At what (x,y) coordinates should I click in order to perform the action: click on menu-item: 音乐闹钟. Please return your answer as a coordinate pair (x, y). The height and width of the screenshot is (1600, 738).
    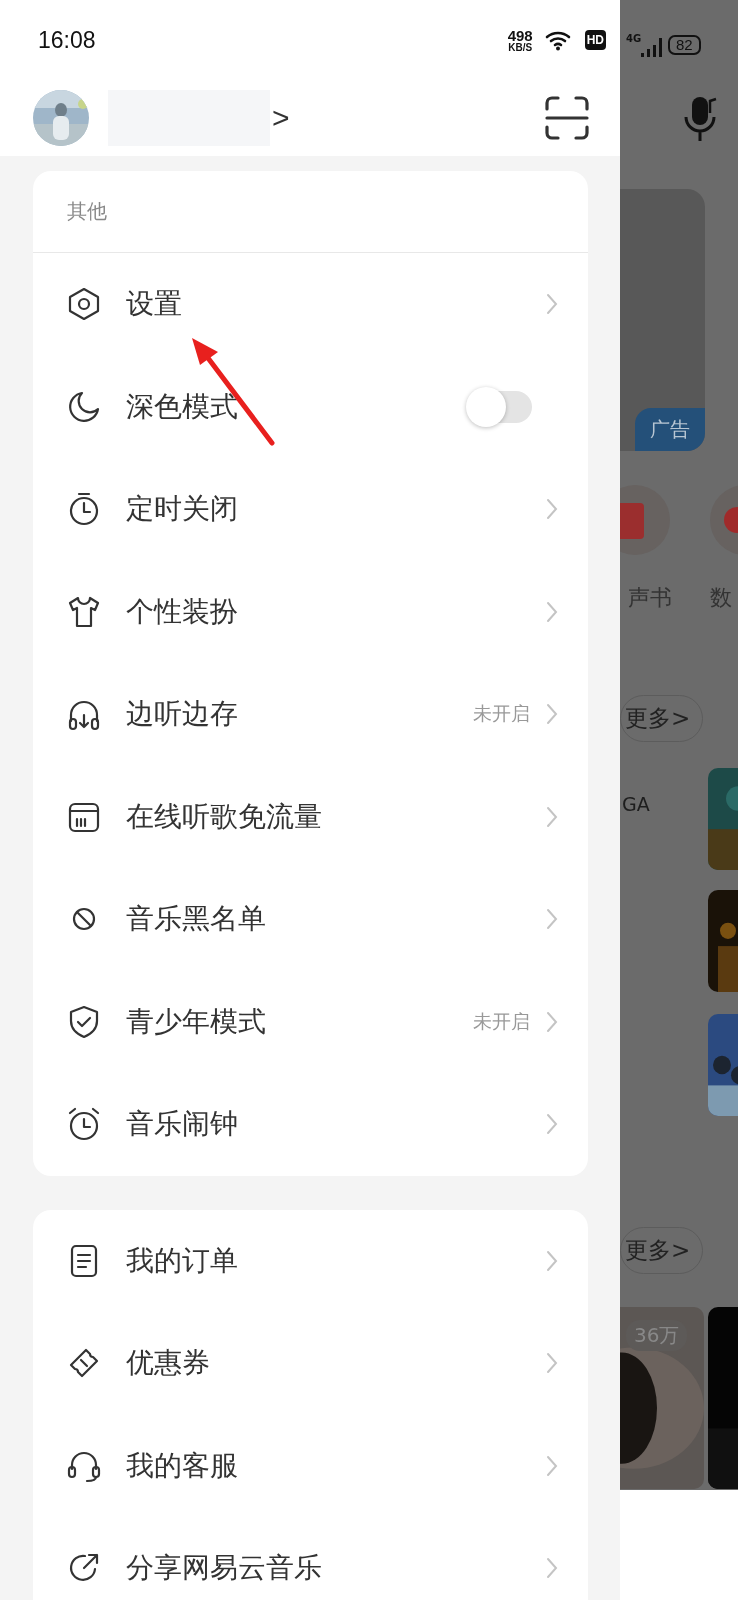
    Looking at the image, I should click on (310, 1124).